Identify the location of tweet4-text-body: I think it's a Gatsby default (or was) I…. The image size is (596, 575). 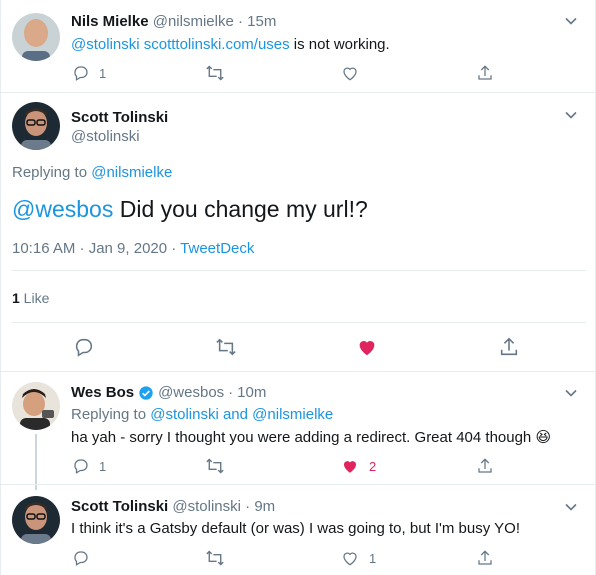
(295, 528).